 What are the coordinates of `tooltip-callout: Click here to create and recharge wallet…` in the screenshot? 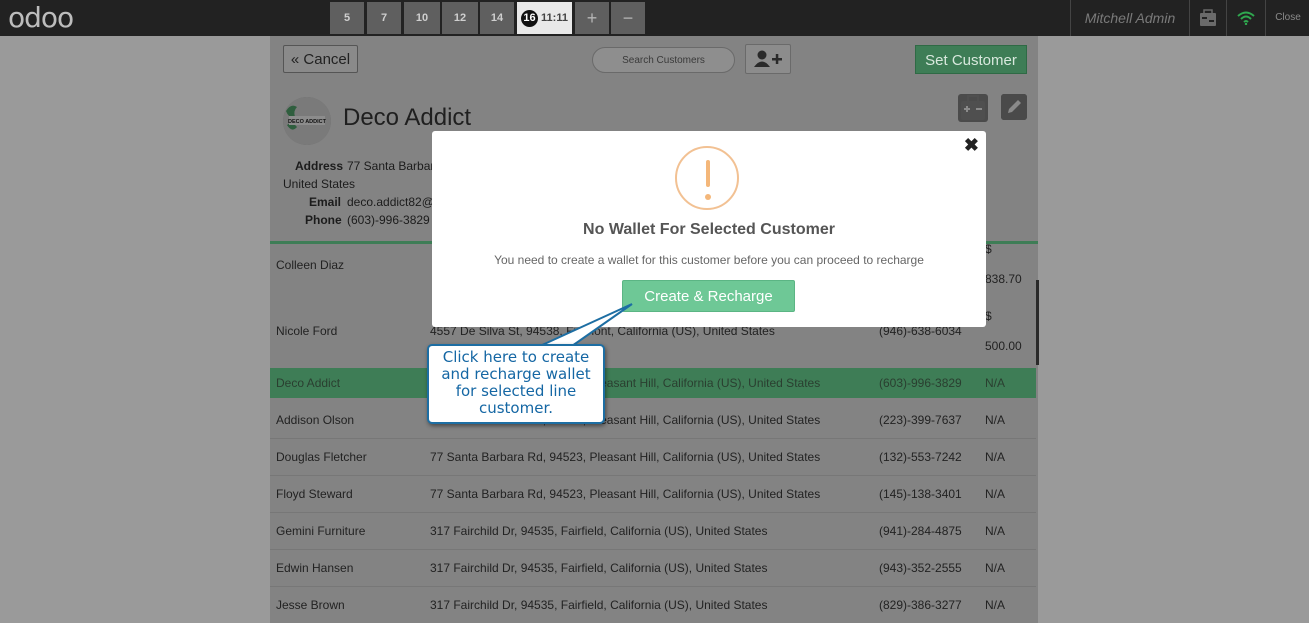 It's located at (516, 384).